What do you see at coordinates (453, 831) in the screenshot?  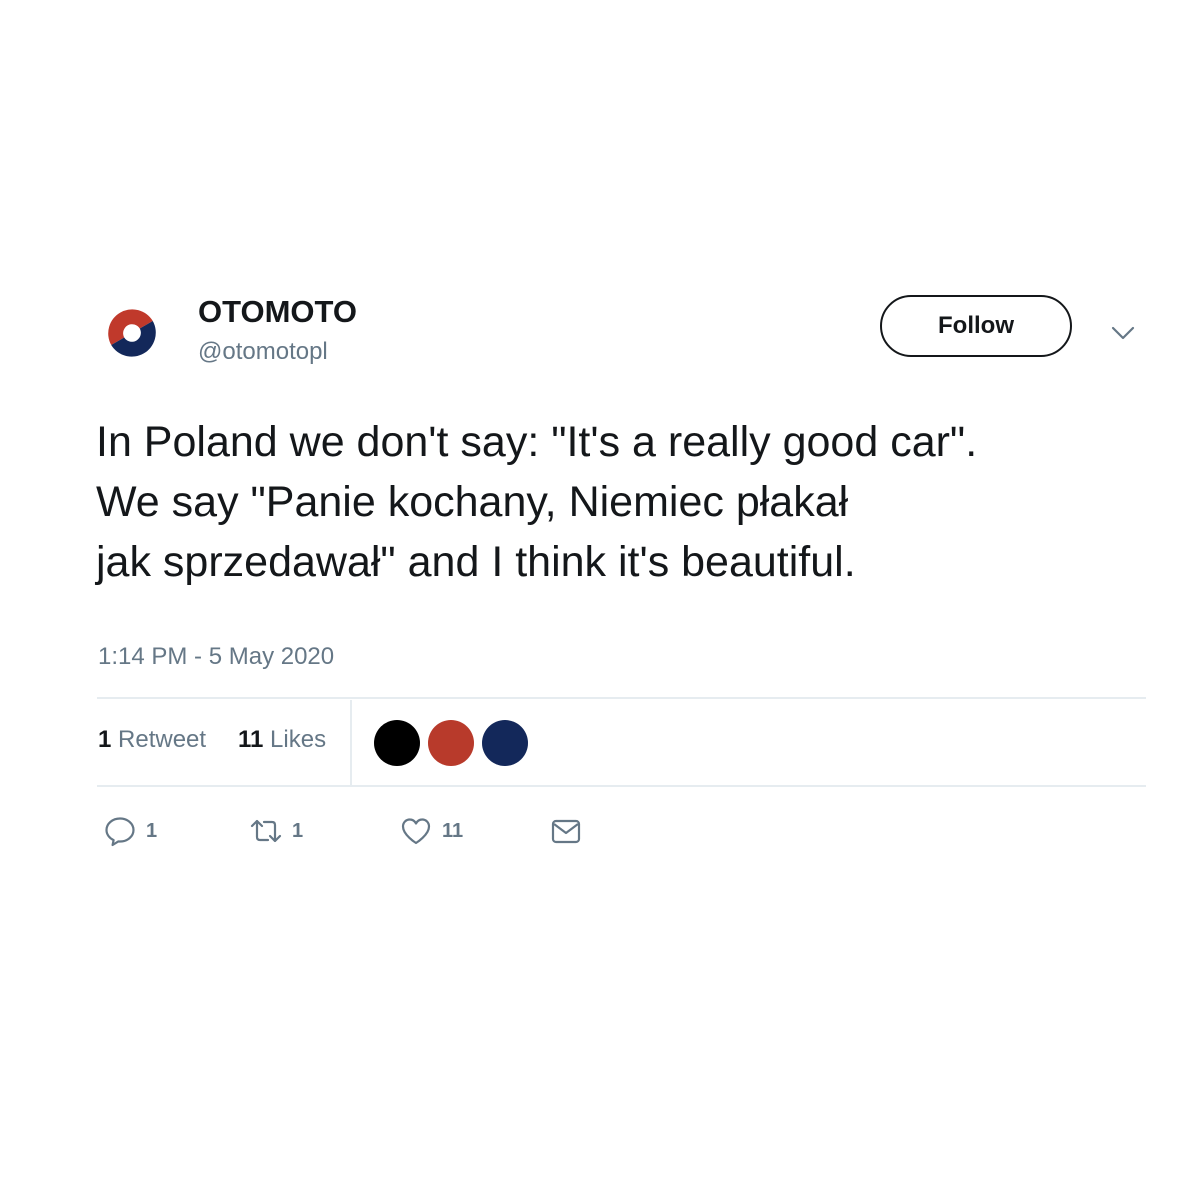 I see `like-count: 11` at bounding box center [453, 831].